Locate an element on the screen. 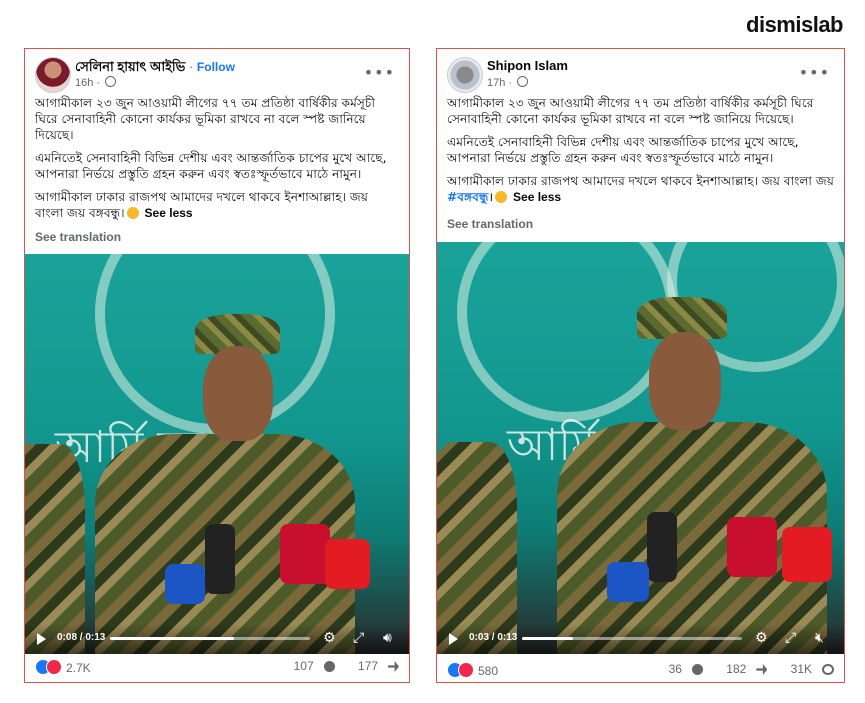  volume-icon: 🔊︎ is located at coordinates (387, 638).